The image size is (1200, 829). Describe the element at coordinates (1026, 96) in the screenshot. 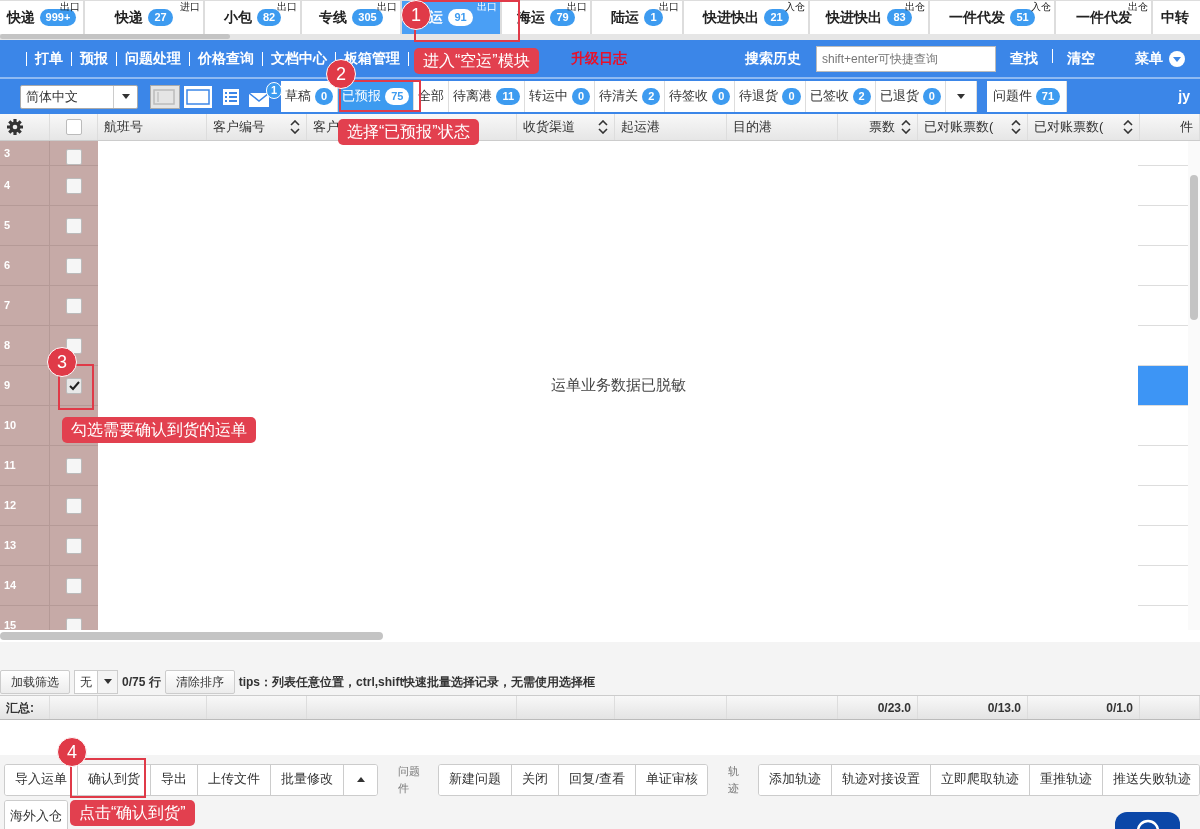

I see `issues-tab: 问题件 71` at that location.